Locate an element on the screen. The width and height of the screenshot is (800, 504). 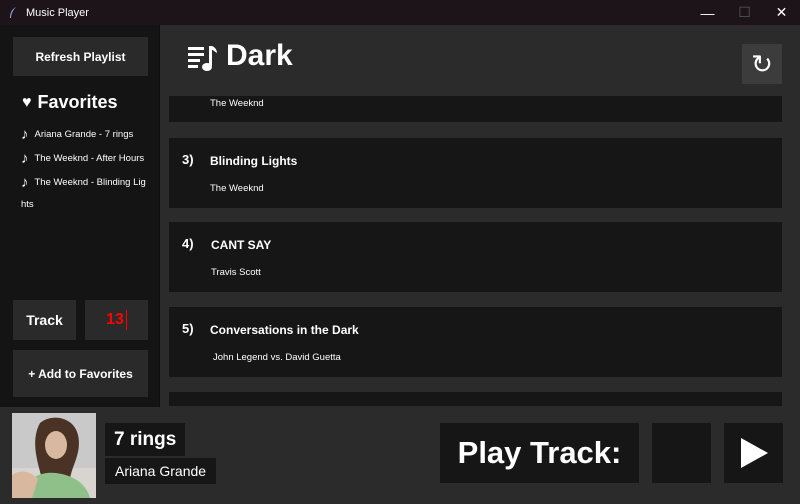
favorite-item-label: Ariana Grande - 7 rings is located at coordinates (84, 134).